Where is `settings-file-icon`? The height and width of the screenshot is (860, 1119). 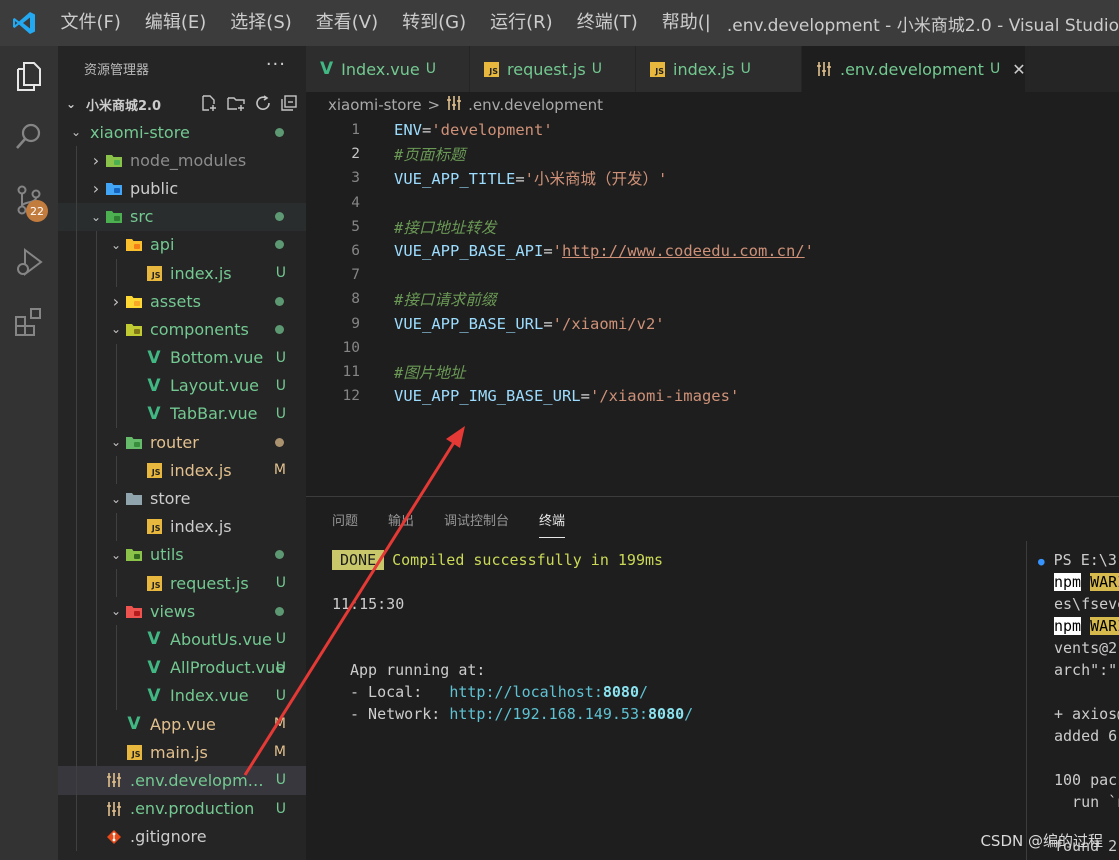 settings-file-icon is located at coordinates (454, 105).